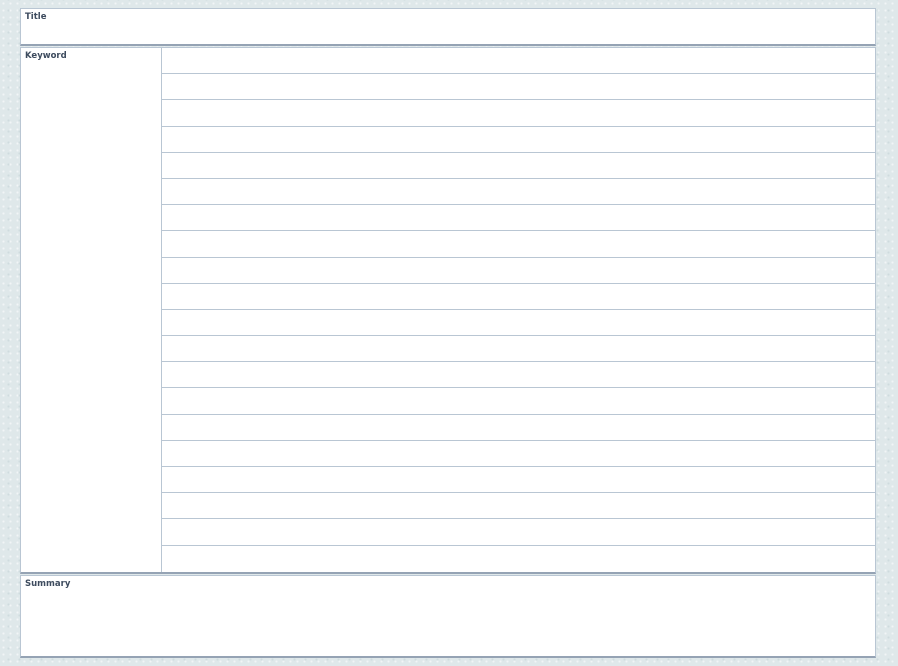 The image size is (898, 666). Describe the element at coordinates (46, 56) in the screenshot. I see `keyword-label: Keyword` at that location.